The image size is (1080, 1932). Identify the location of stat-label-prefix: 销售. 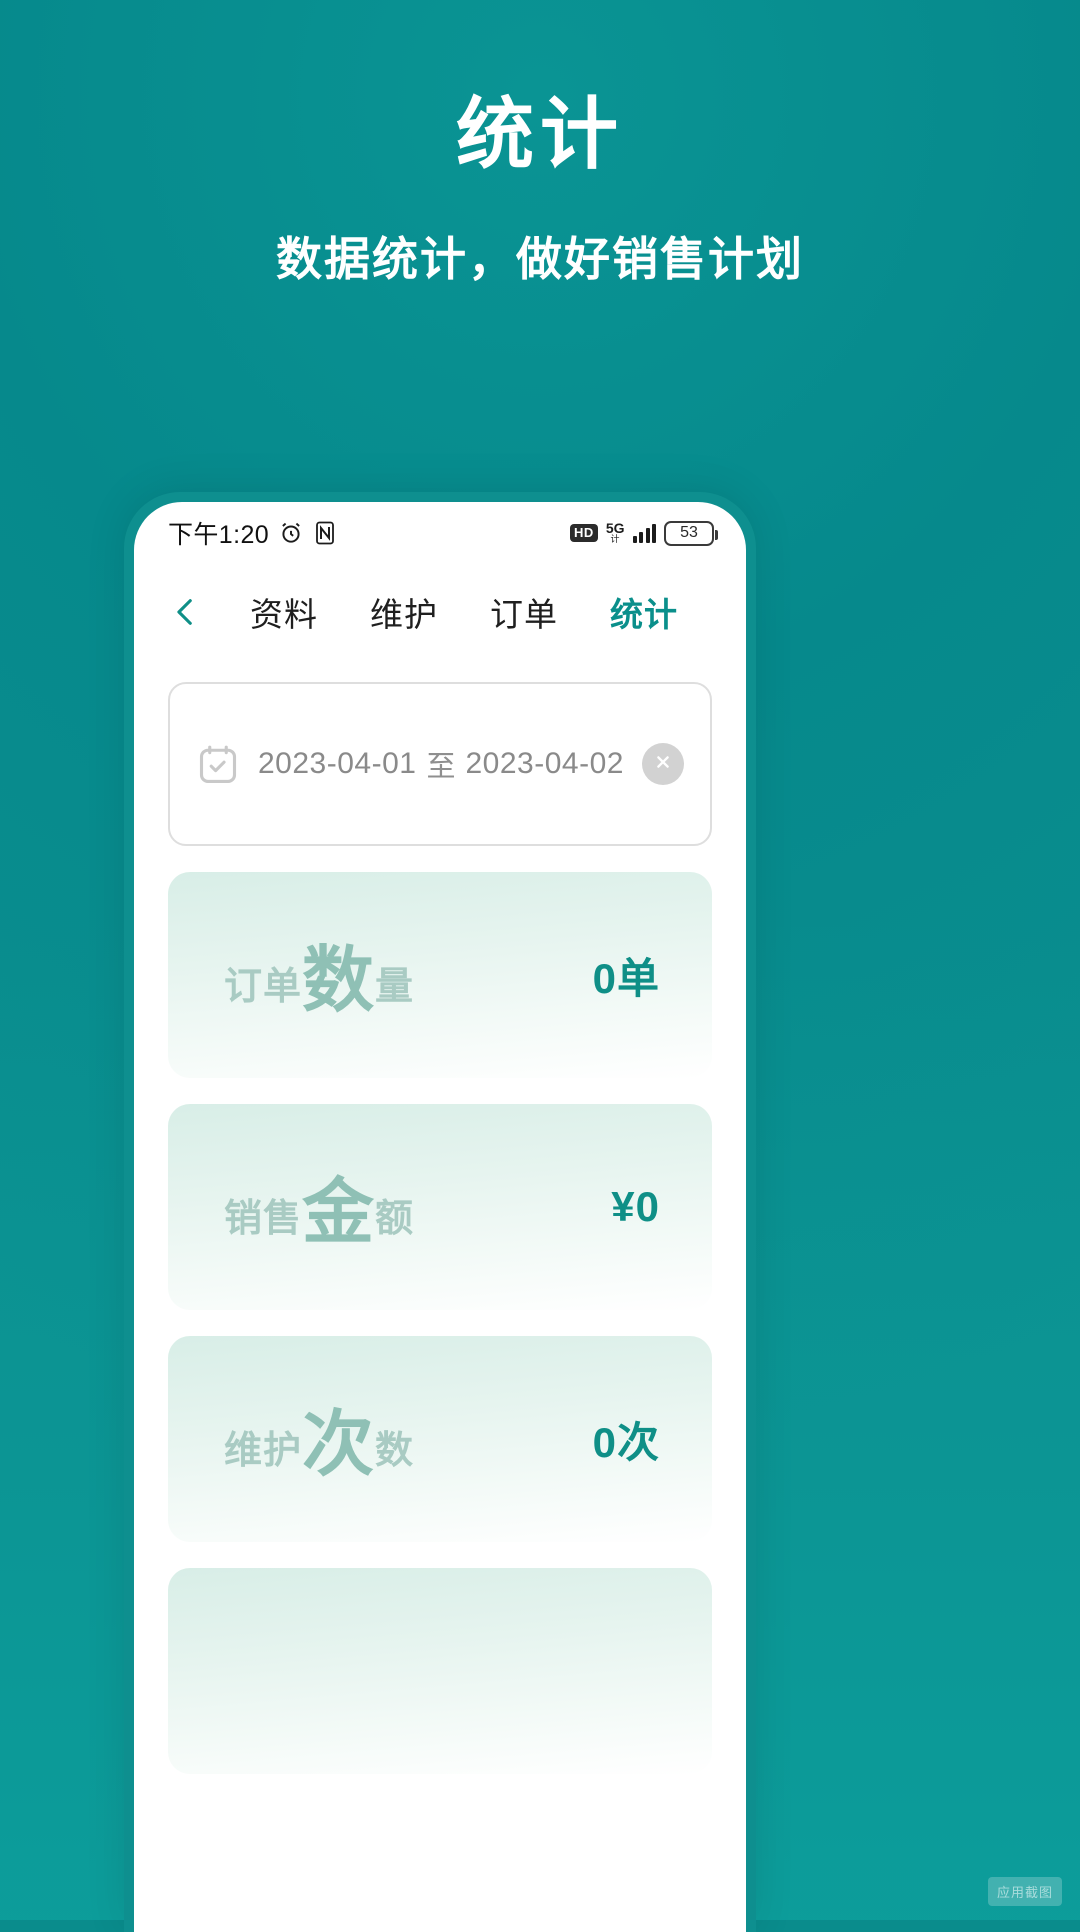
(263, 1218).